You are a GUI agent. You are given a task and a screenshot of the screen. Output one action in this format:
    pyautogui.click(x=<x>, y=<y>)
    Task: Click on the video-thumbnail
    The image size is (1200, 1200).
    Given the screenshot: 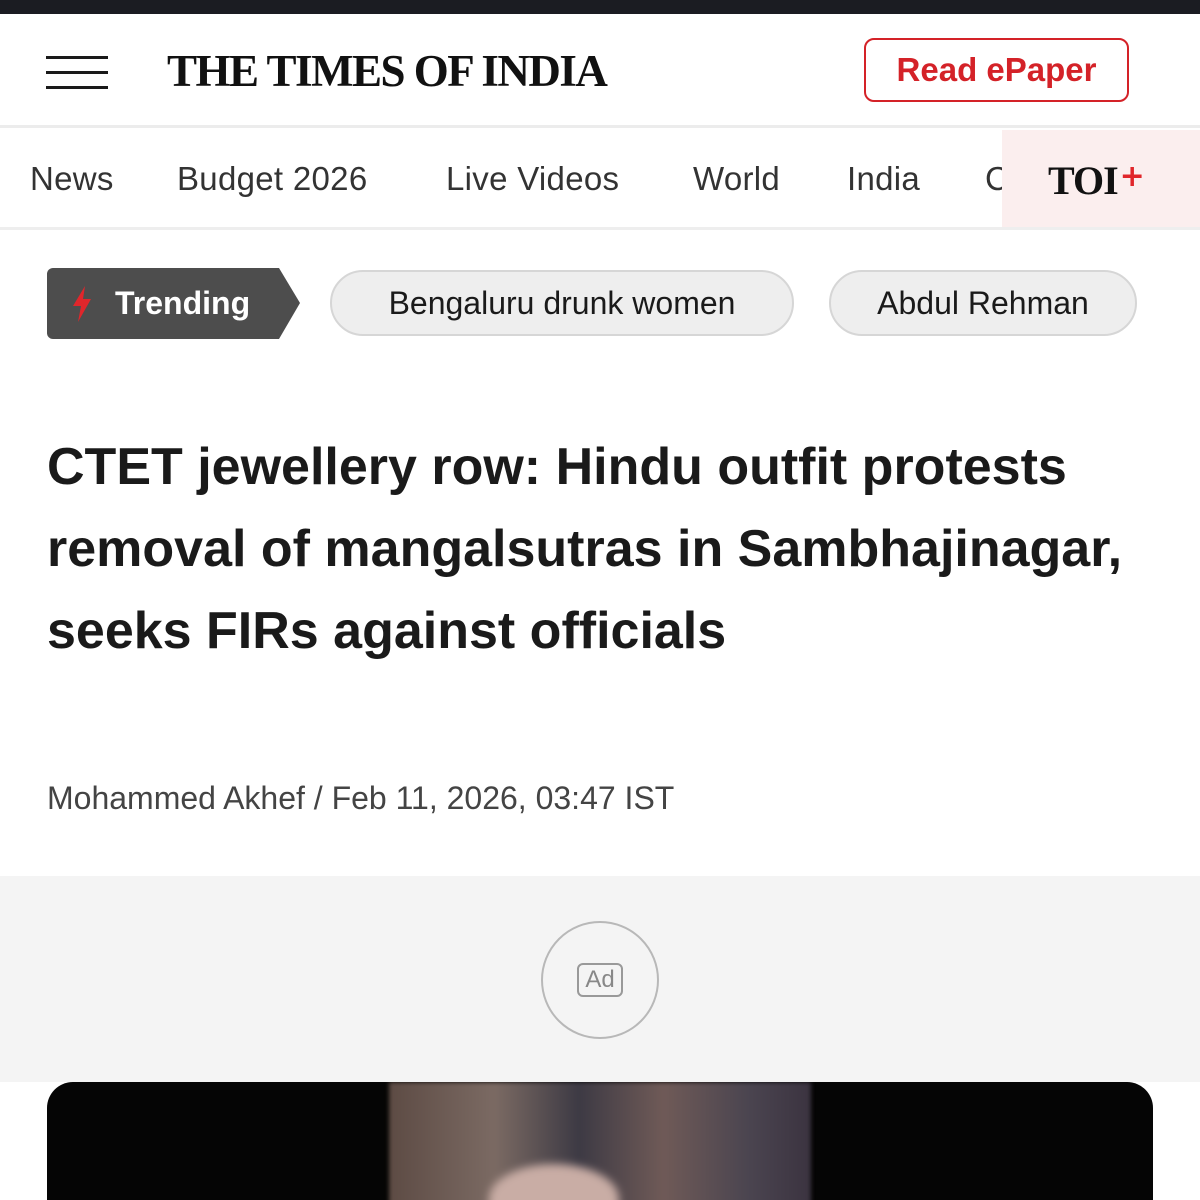 What is the action you would take?
    pyautogui.click(x=600, y=1141)
    